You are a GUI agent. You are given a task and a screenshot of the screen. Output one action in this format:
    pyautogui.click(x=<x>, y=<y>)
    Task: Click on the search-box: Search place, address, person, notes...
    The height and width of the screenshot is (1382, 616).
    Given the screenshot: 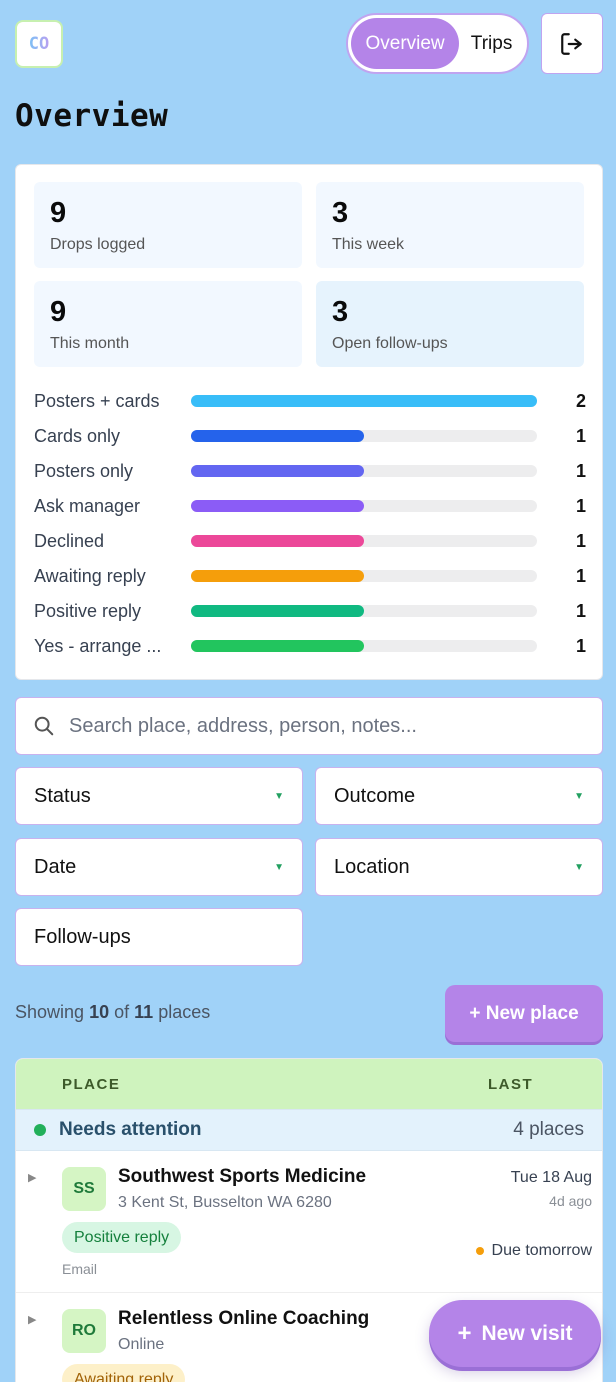 What is the action you would take?
    pyautogui.click(x=309, y=726)
    